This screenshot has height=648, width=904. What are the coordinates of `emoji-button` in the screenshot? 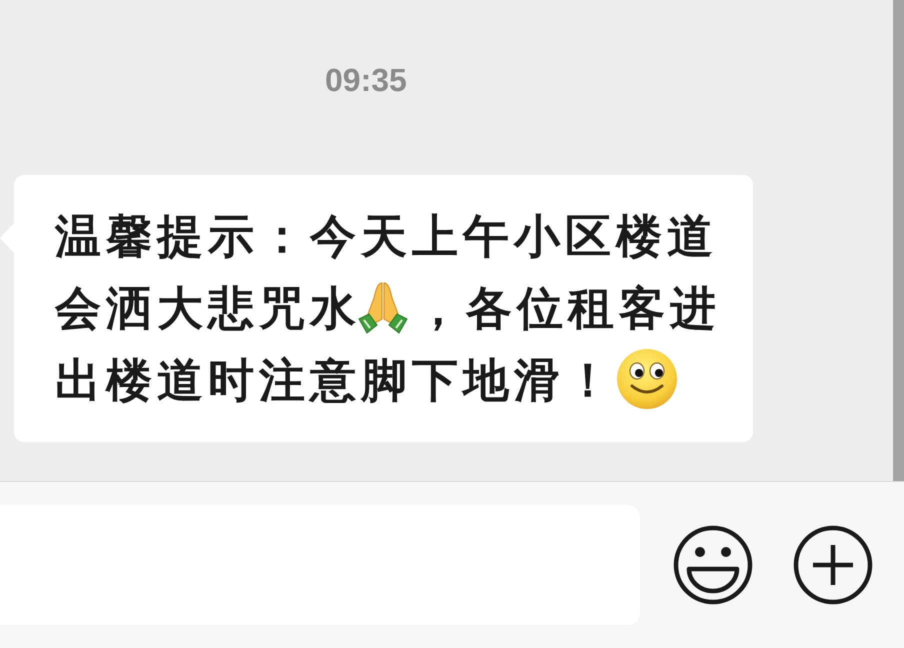 It's located at (713, 565).